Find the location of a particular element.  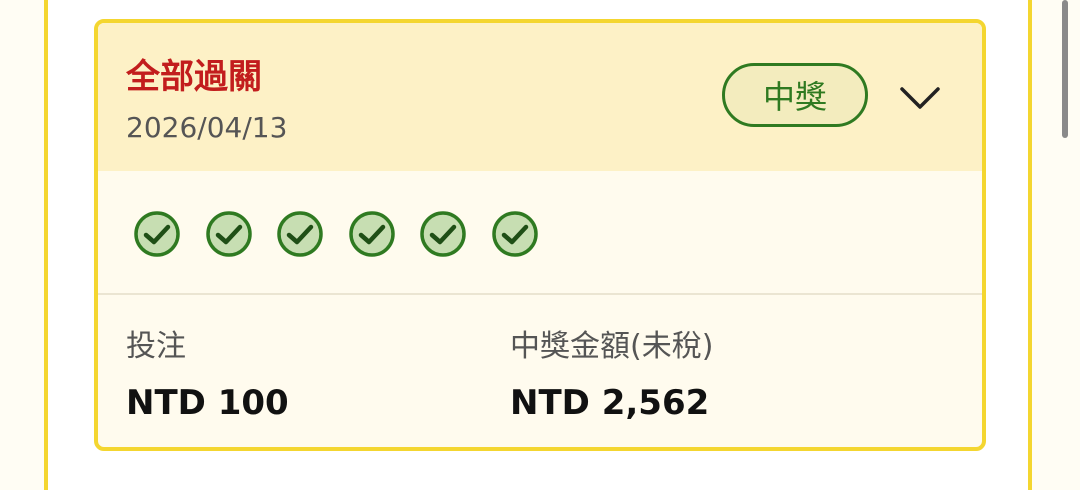

bet-type-title: 全部過關 is located at coordinates (194, 77).